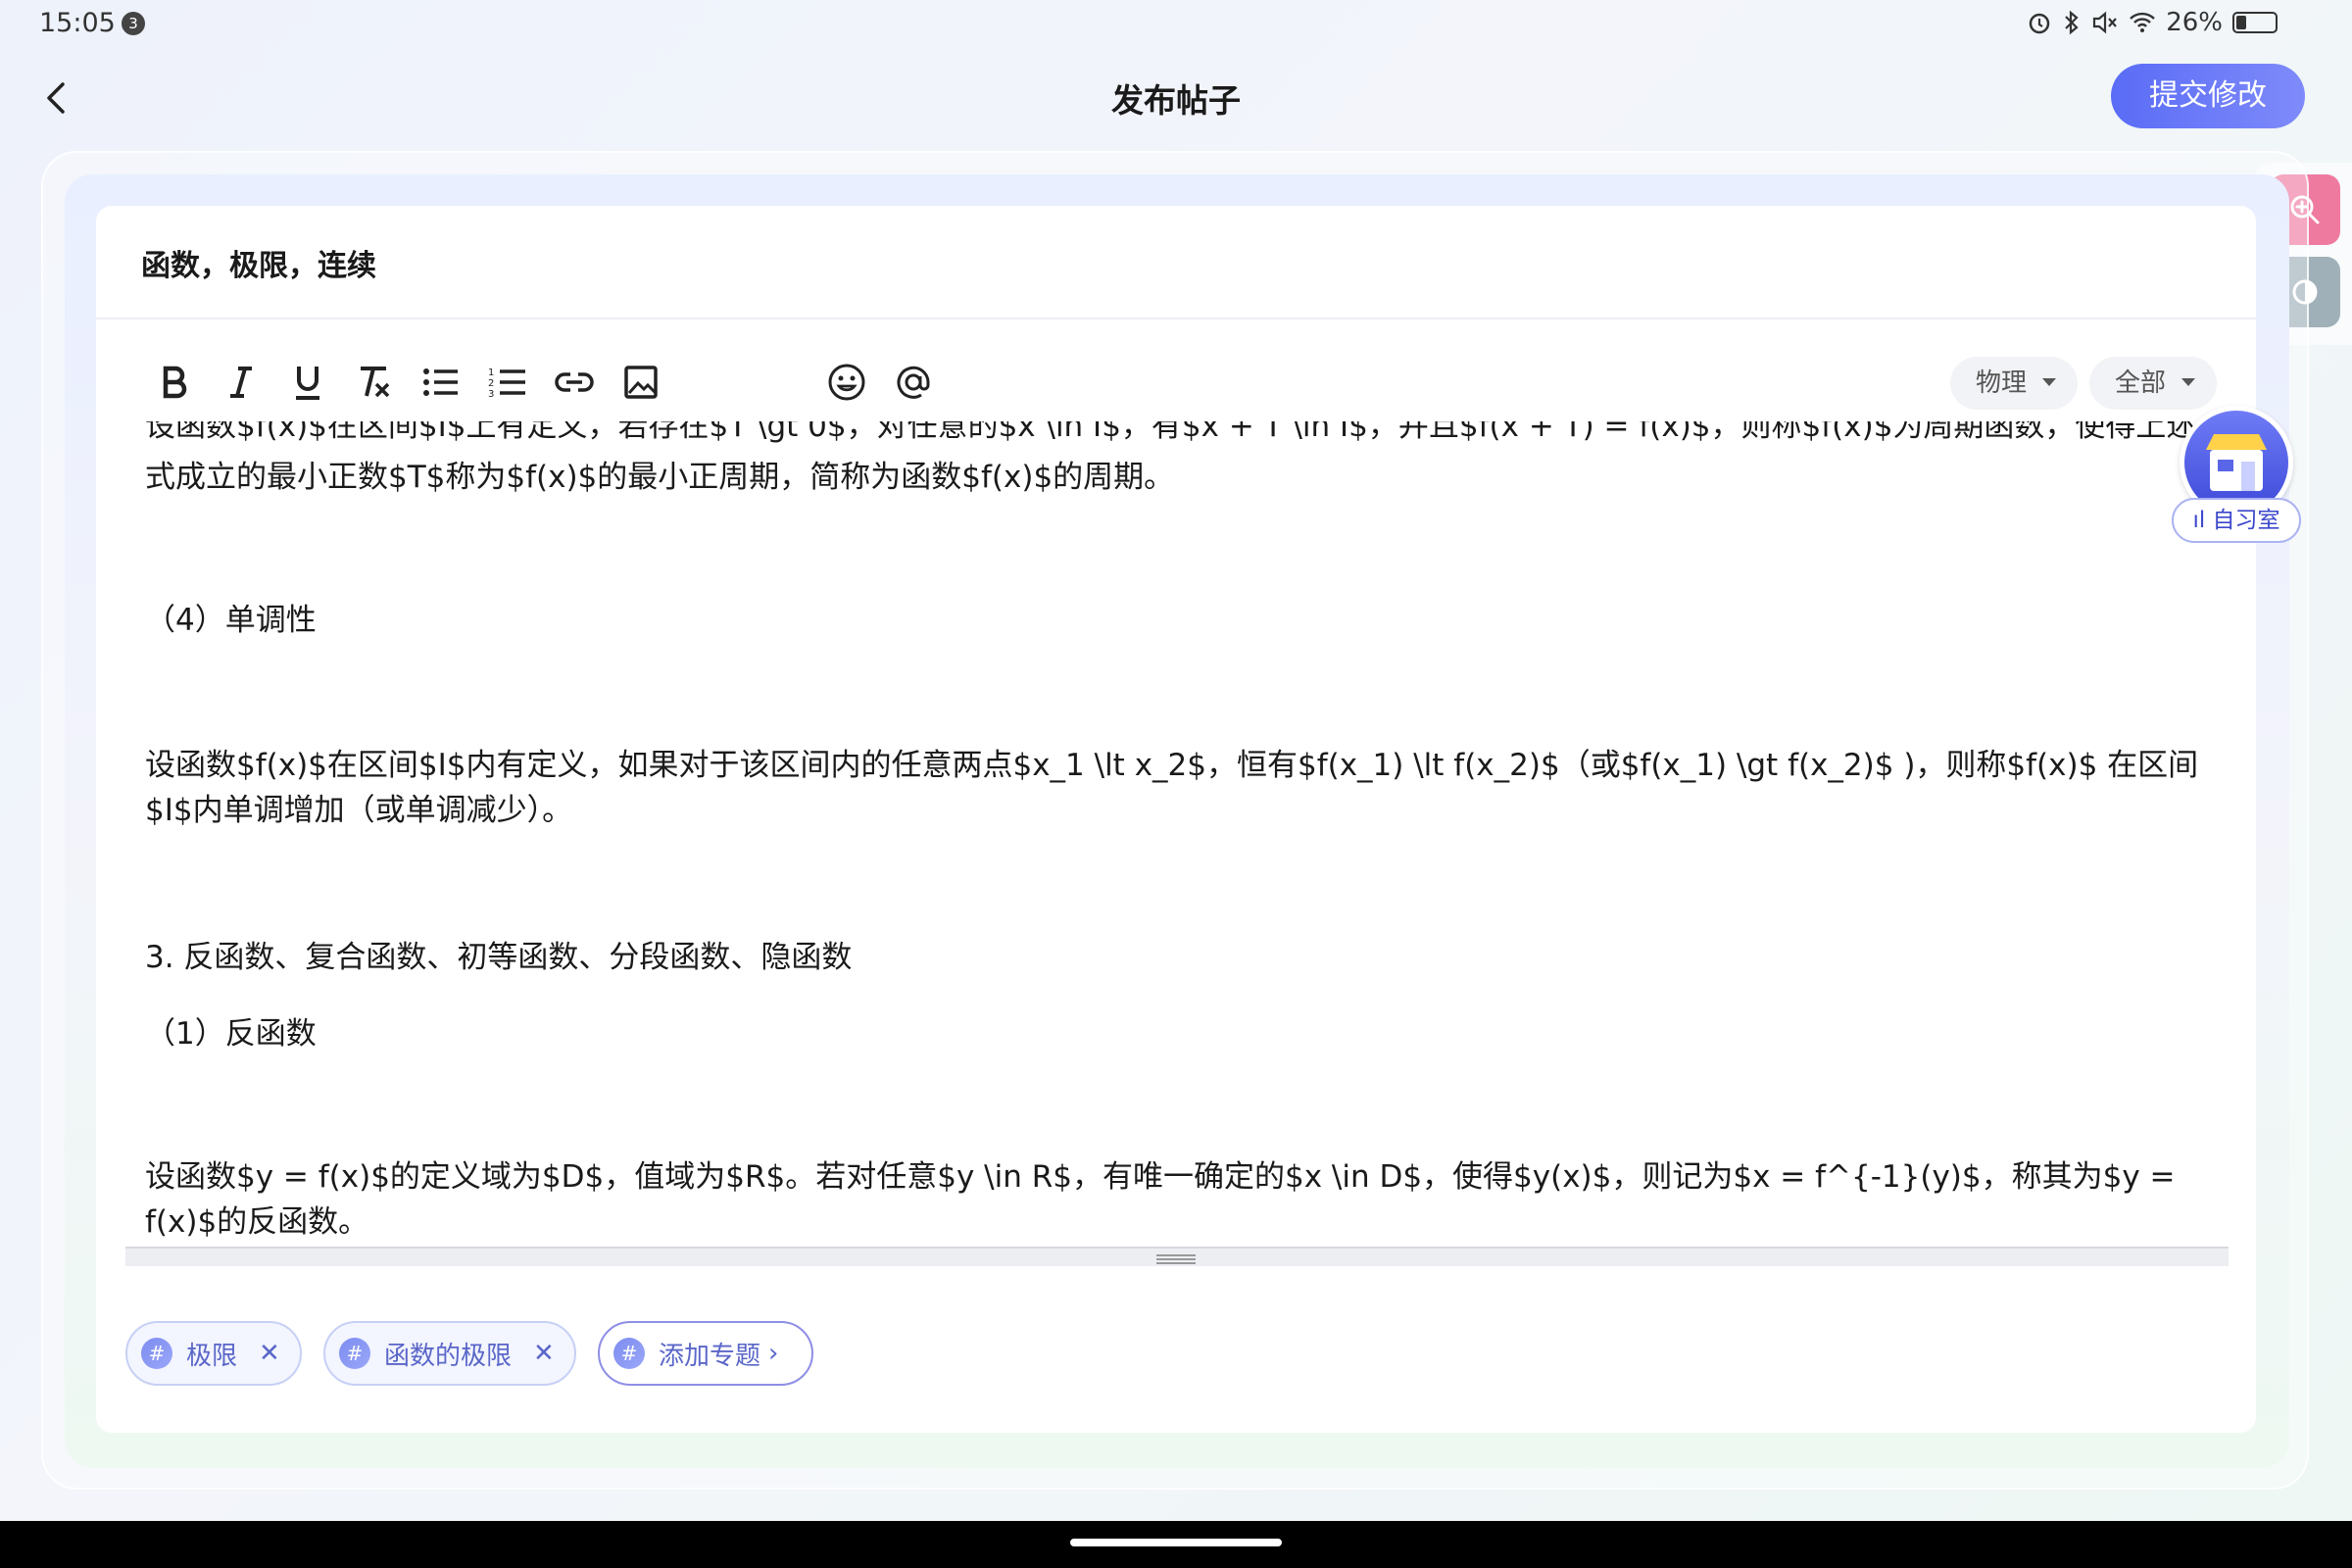 This screenshot has width=2352, height=1568. I want to click on study-room-button: ıl 自习室, so click(2236, 520).